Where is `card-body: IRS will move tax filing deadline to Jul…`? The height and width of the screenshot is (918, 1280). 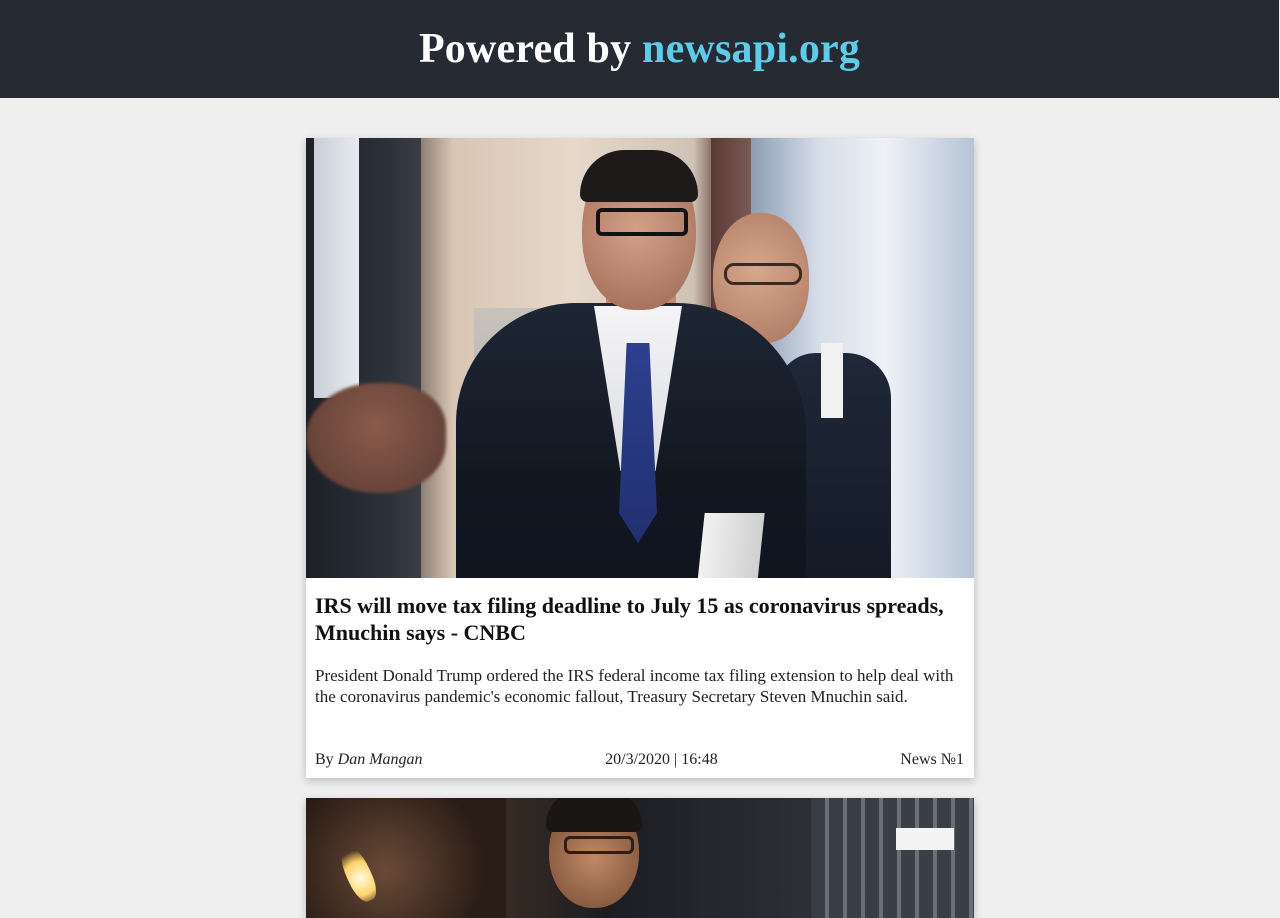 card-body: IRS will move tax filing deadline to Jul… is located at coordinates (640, 642).